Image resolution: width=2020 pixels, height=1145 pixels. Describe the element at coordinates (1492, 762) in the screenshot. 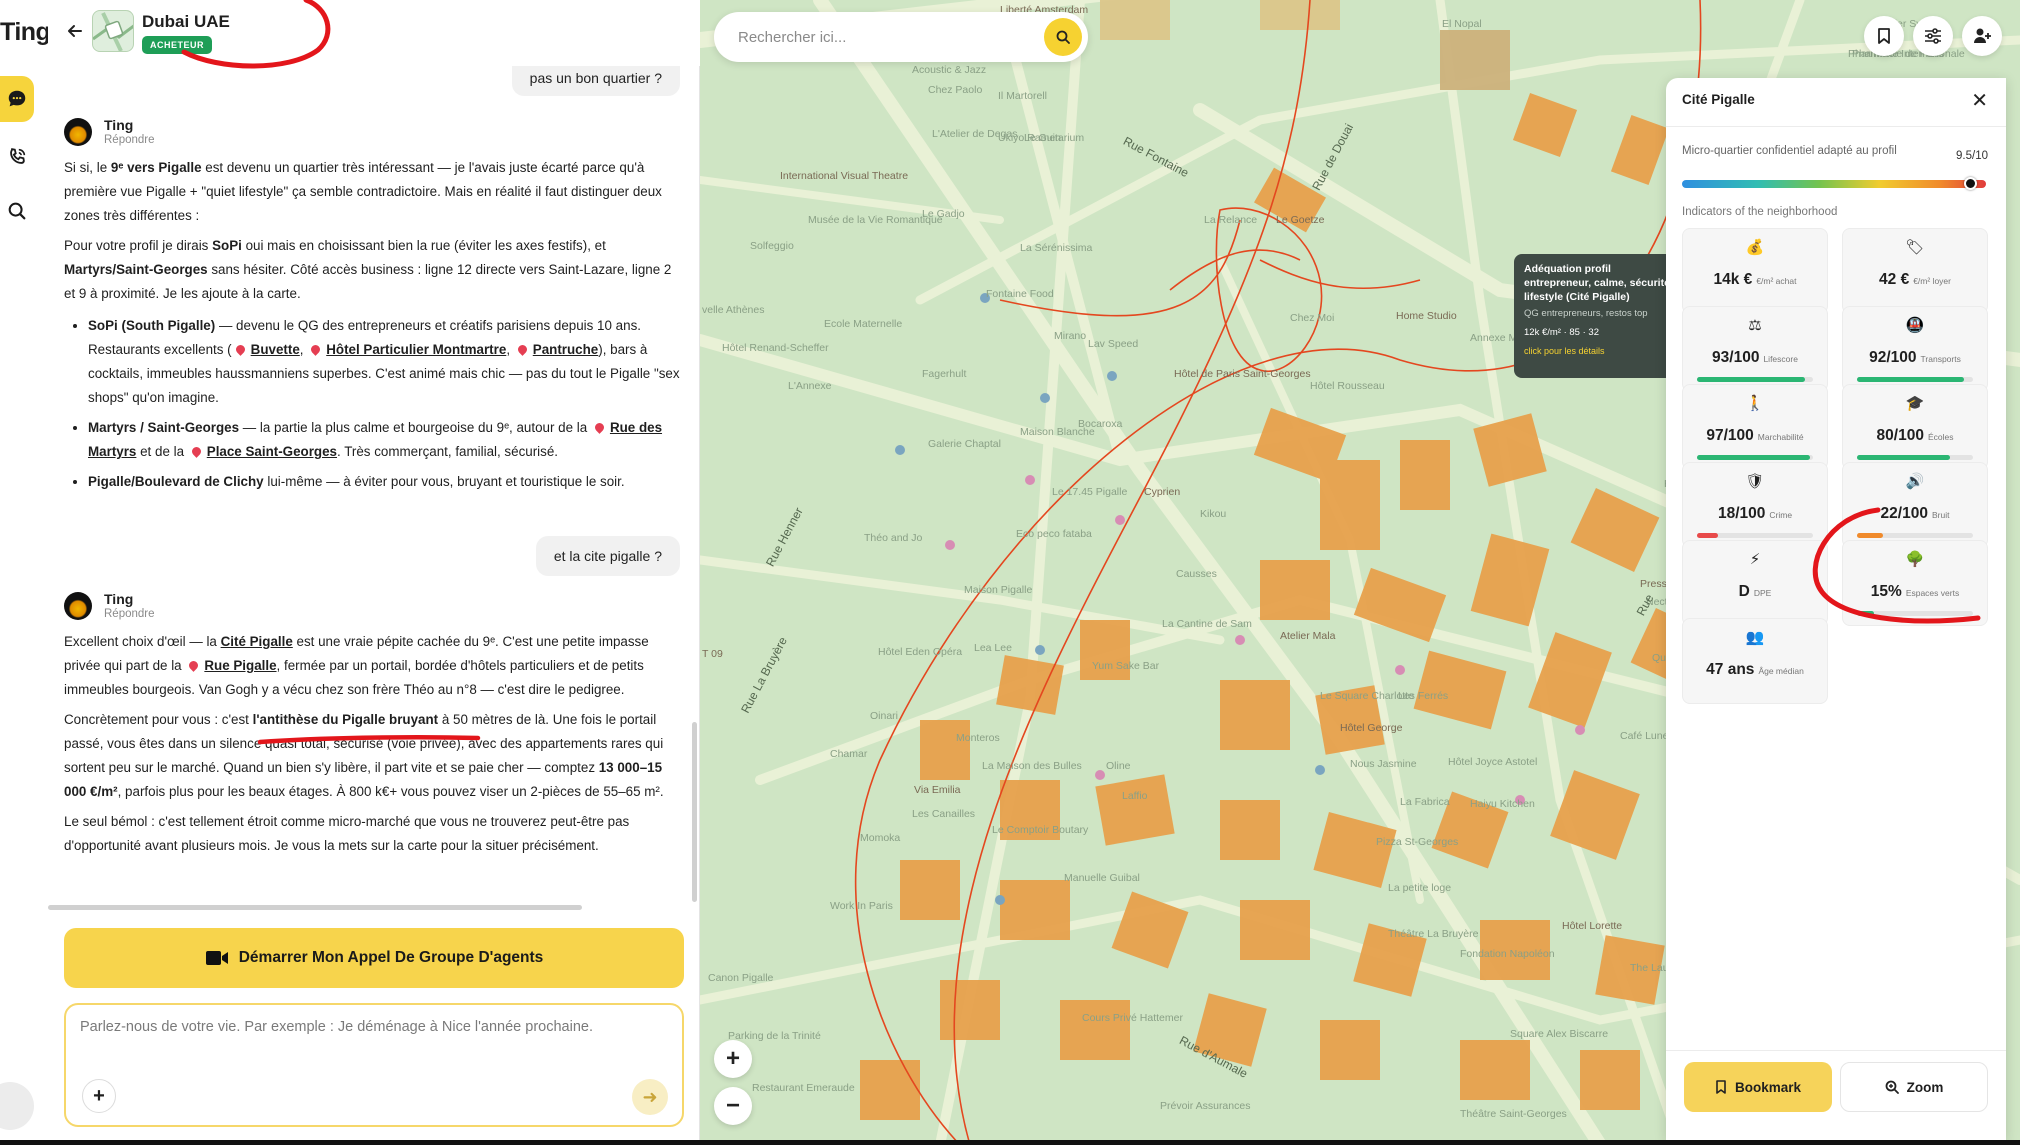

I see `map-place-label: Hôtel Joyce Astotel` at that location.